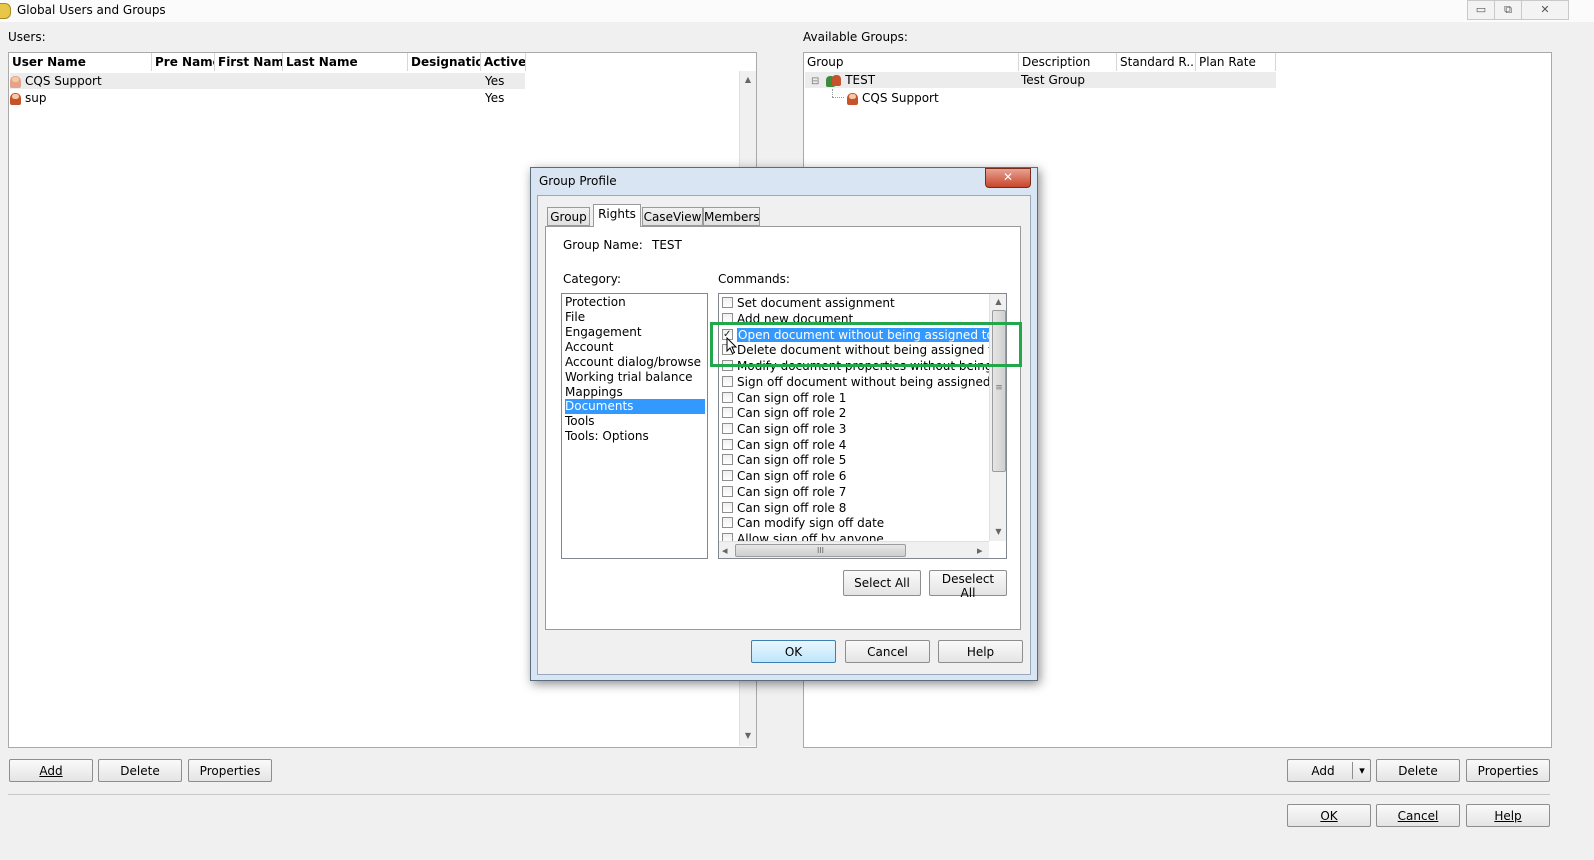 The image size is (1594, 860). Describe the element at coordinates (779, 794) in the screenshot. I see `footer-separator` at that location.